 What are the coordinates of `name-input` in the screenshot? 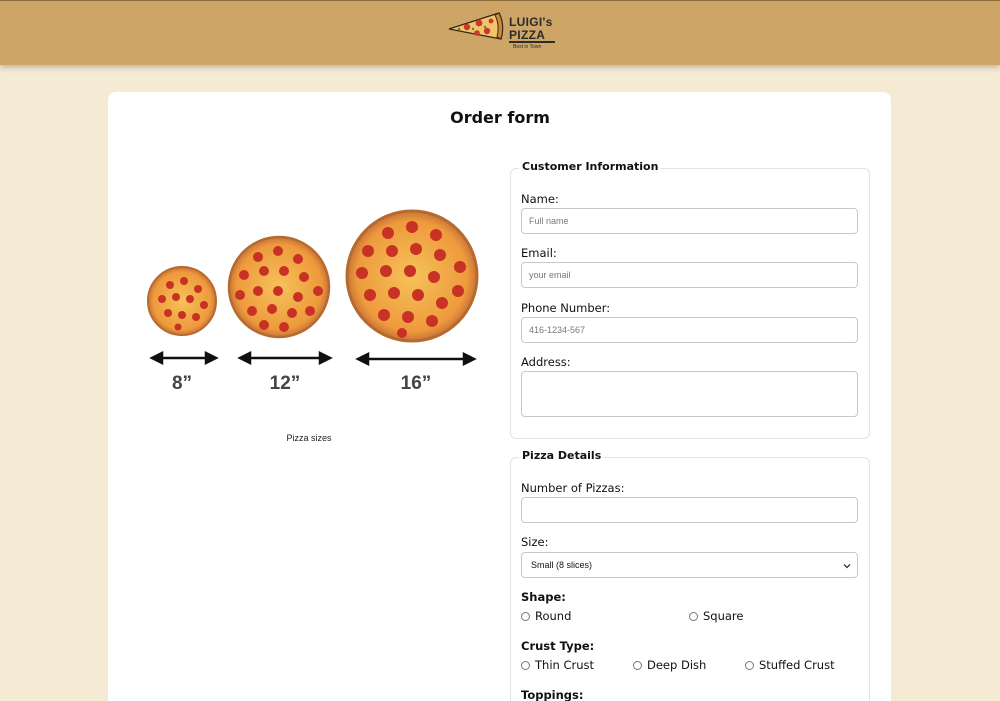 It's located at (689, 221).